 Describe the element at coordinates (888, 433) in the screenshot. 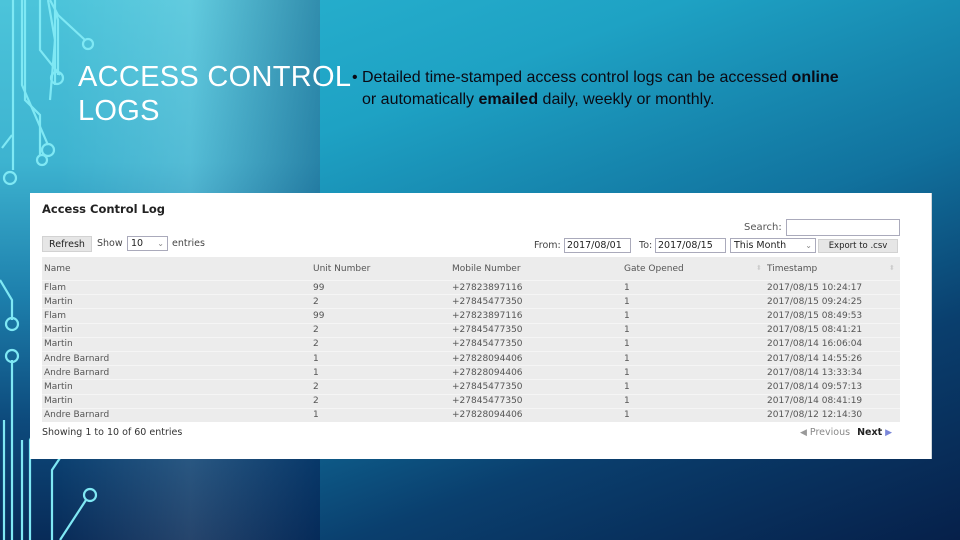

I see `next-arrow-icon: ▶` at that location.